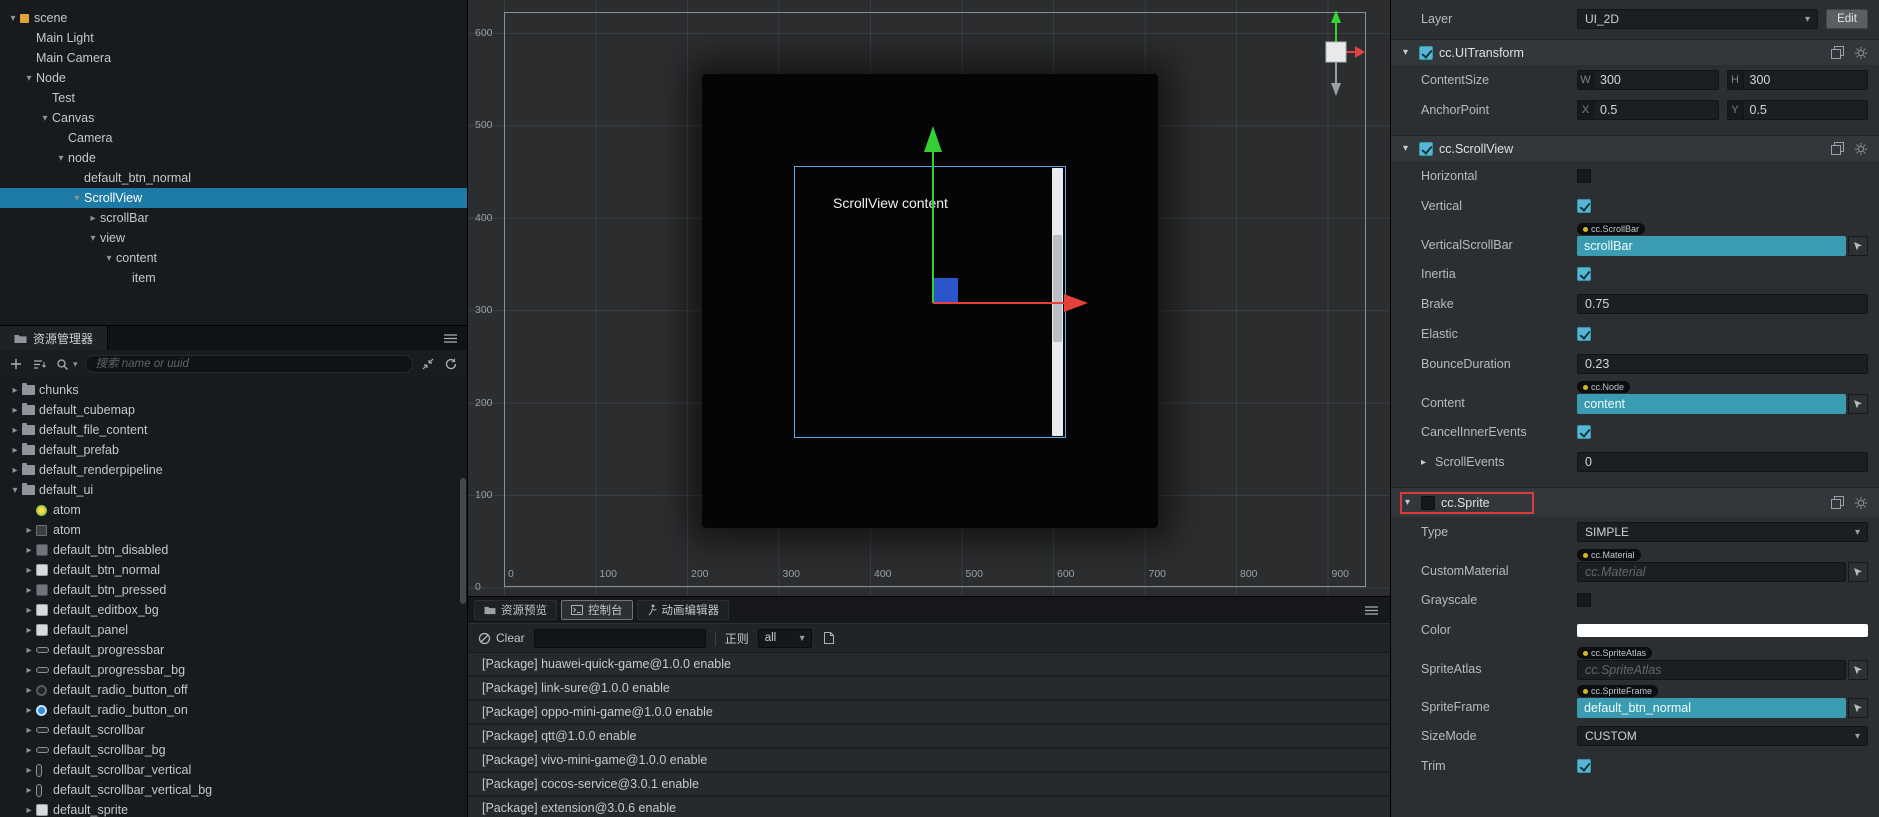  I want to click on asset-item-default-radio-button-on: ▸ default_radio_button_on, so click(233, 710).